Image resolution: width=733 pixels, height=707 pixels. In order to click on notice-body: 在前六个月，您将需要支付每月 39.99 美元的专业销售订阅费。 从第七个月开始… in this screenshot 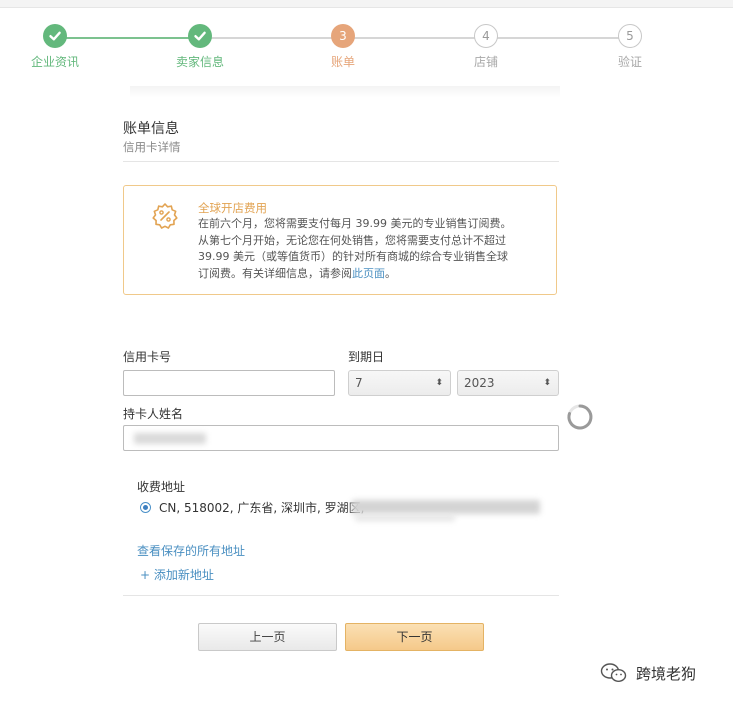, I will do `click(373, 249)`.